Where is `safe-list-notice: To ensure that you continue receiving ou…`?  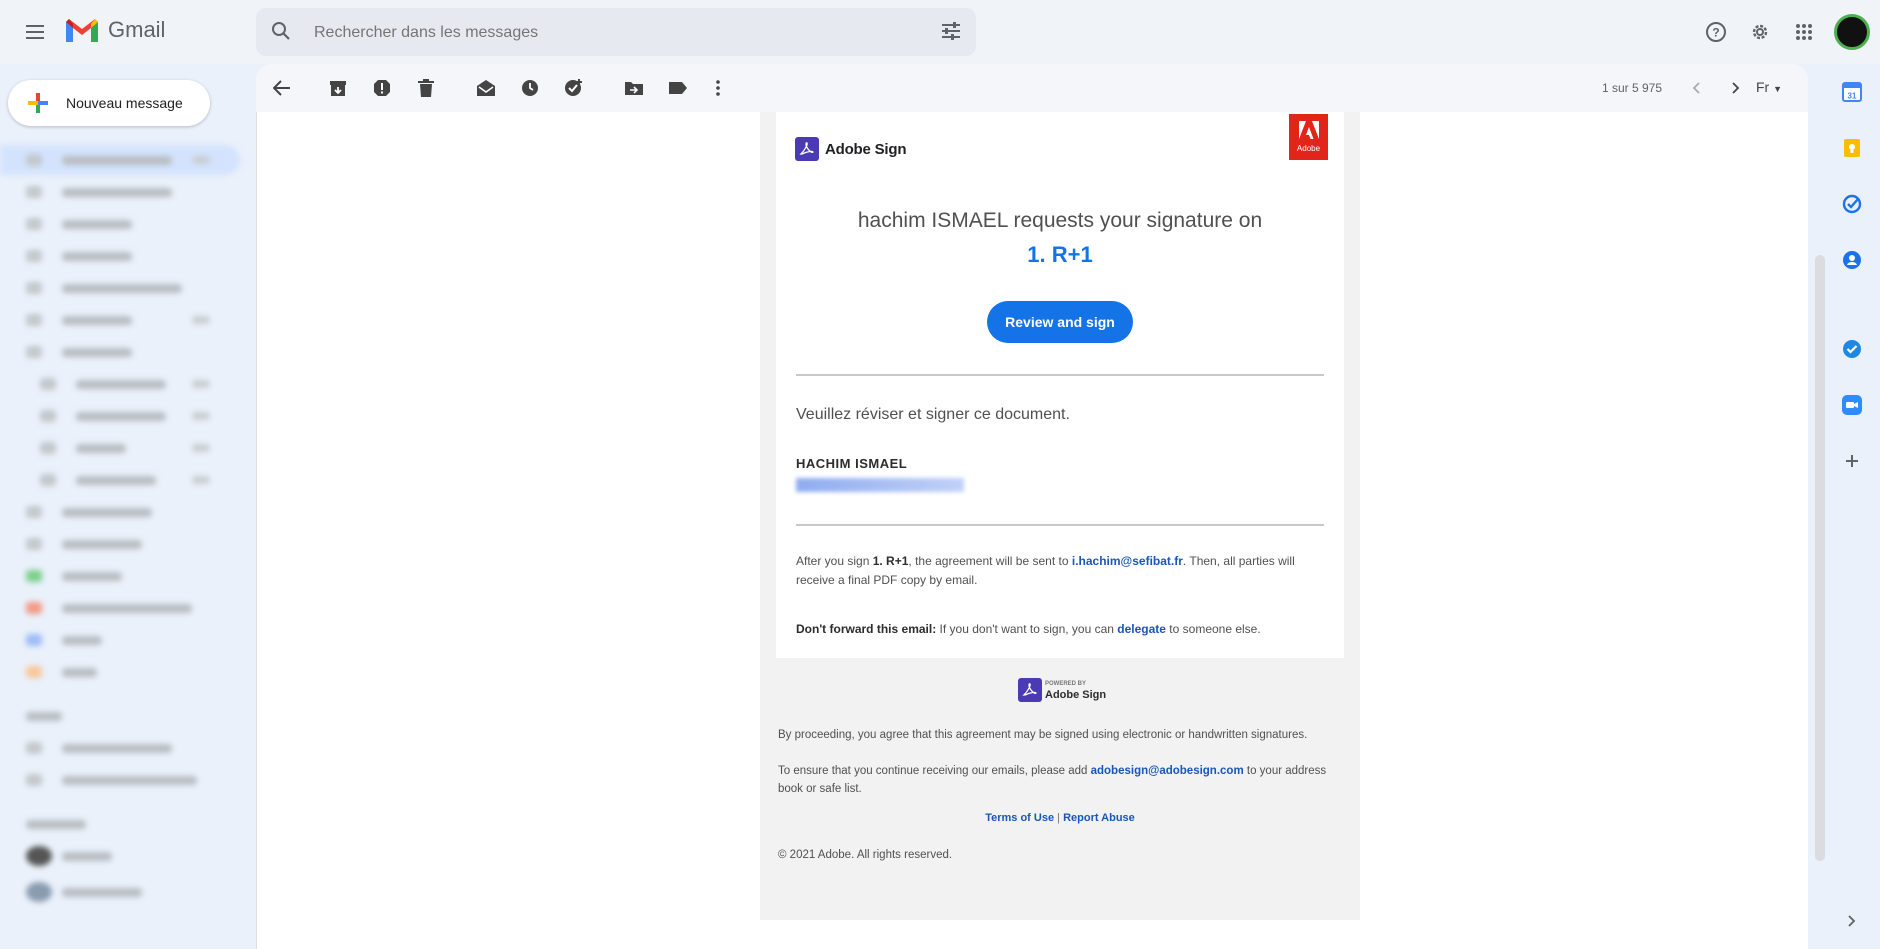
safe-list-notice: To ensure that you continue receiving ou… is located at coordinates (1063, 780).